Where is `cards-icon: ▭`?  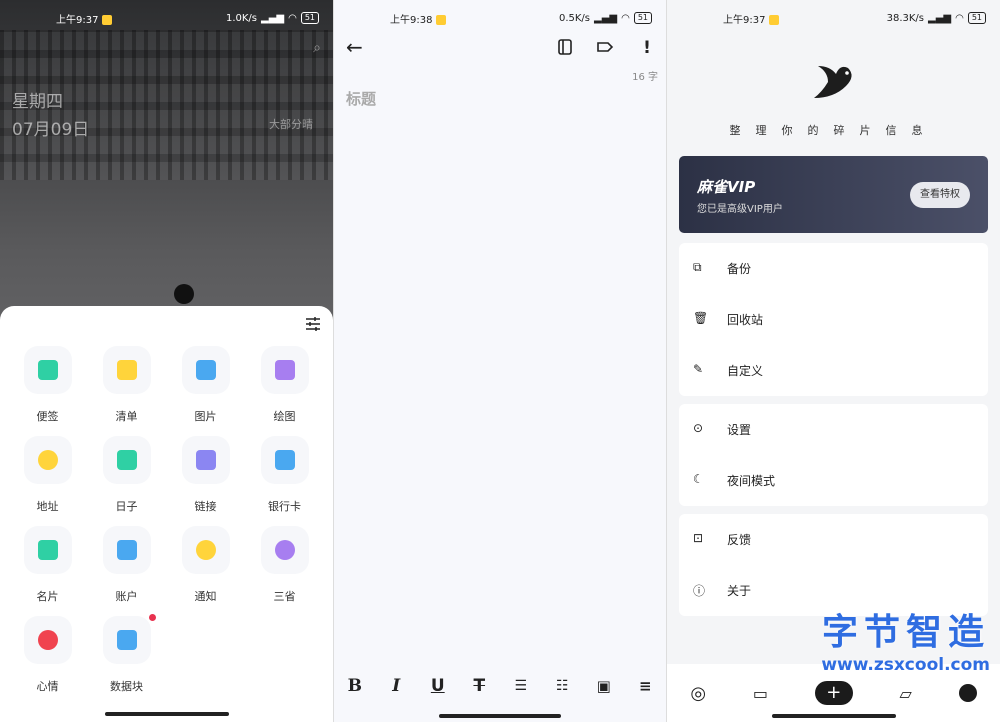
cards-icon: ▭ is located at coordinates (760, 693).